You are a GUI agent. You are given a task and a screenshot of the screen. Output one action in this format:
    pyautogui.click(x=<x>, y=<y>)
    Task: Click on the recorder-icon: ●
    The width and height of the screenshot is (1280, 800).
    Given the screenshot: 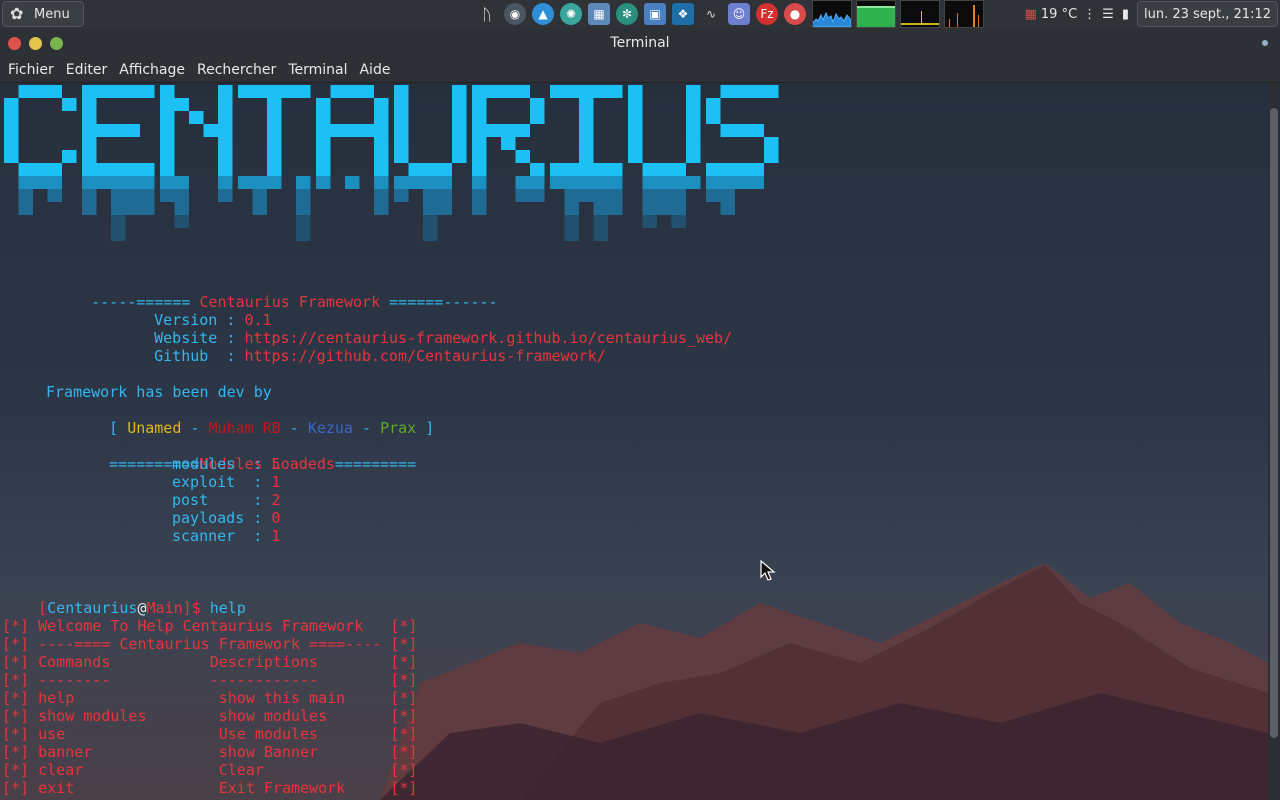 What is the action you would take?
    pyautogui.click(x=795, y=14)
    